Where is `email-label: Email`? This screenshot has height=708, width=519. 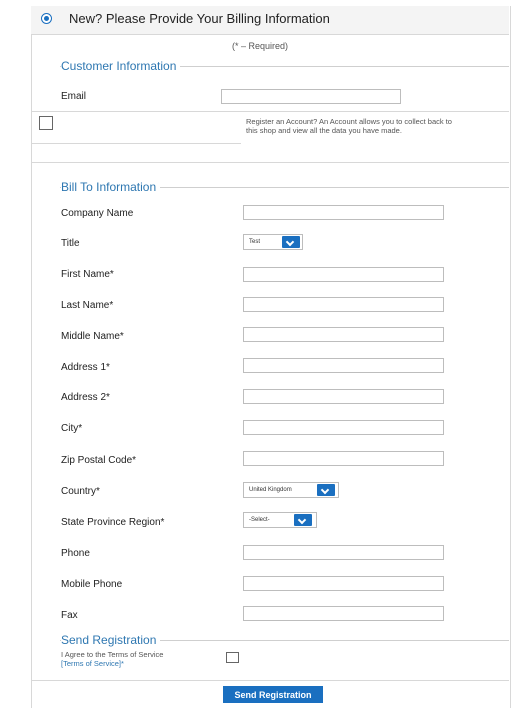 email-label: Email is located at coordinates (74, 96).